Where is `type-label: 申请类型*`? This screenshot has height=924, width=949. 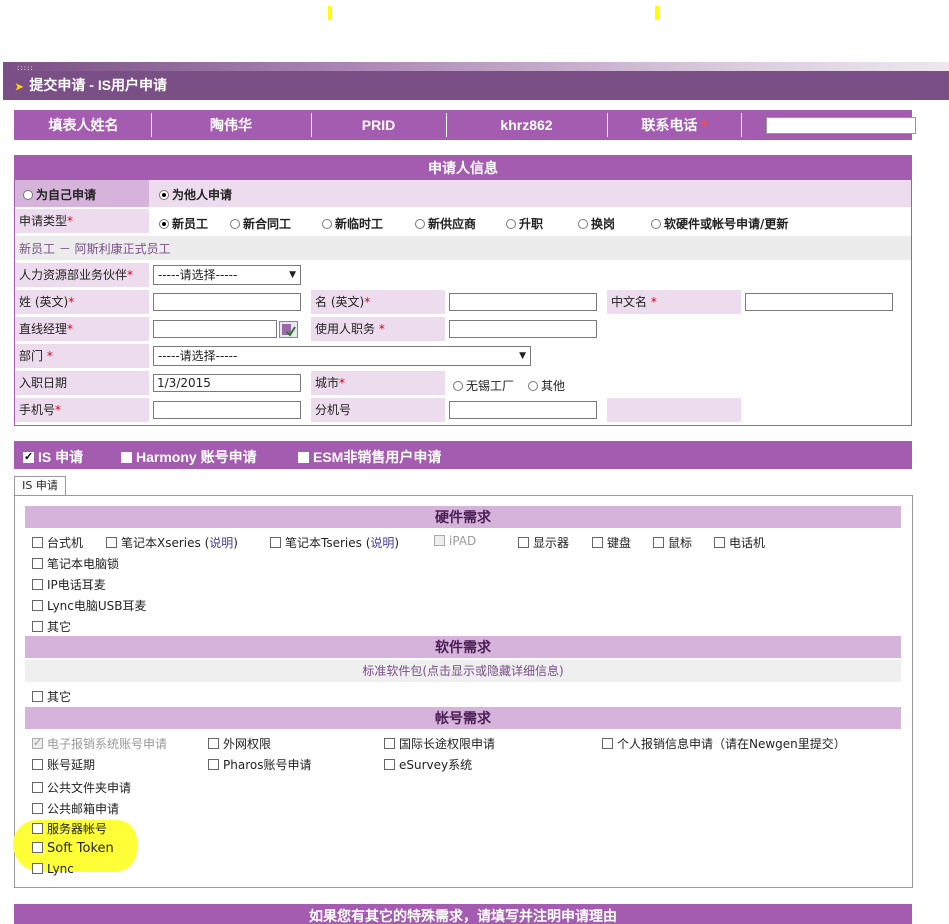 type-label: 申请类型* is located at coordinates (82, 221).